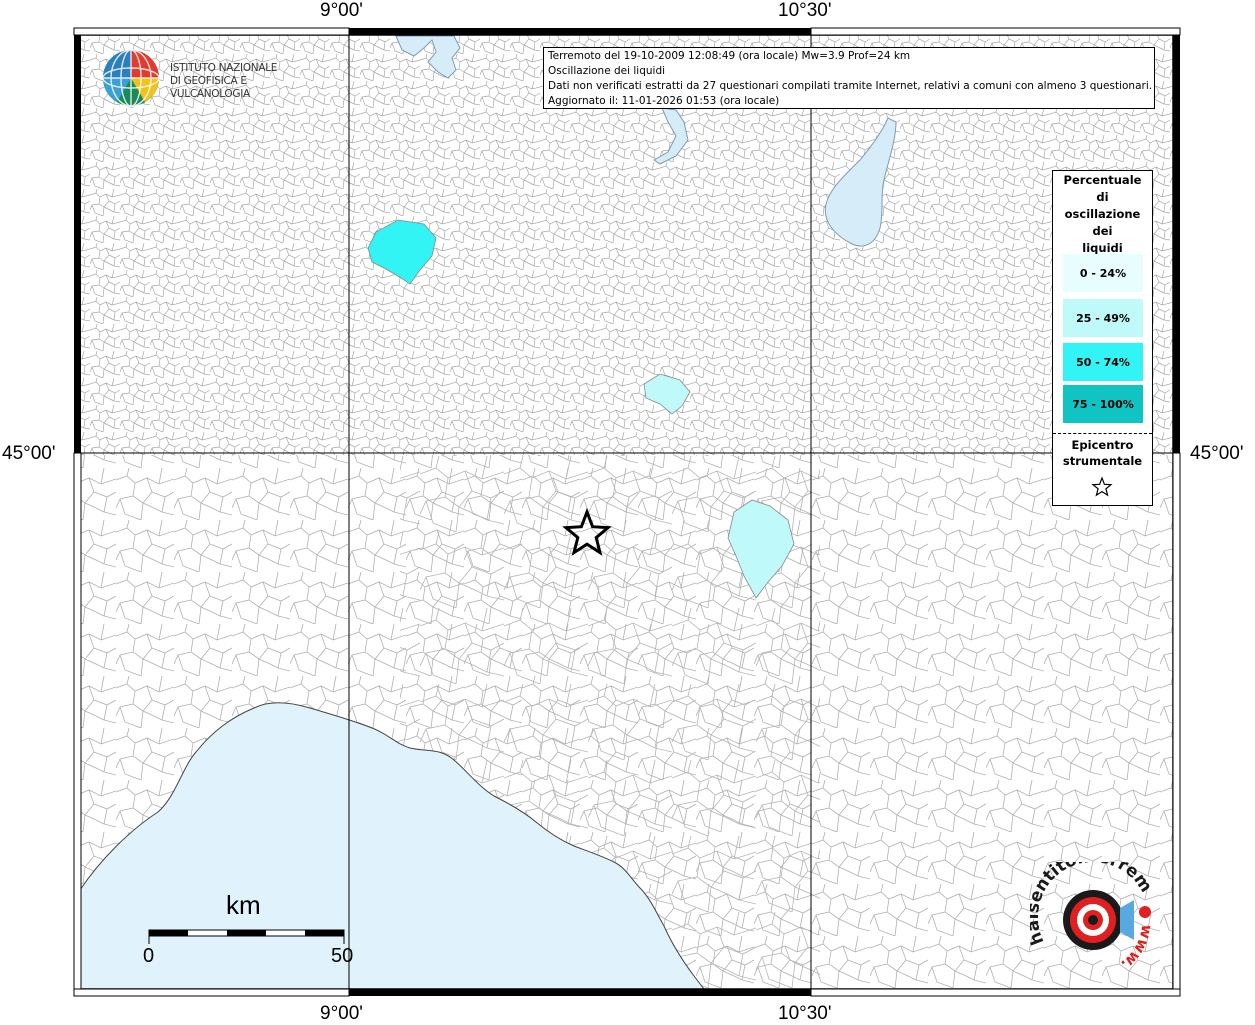 The width and height of the screenshot is (1255, 1025). I want to click on legend-title: Percentuale di oscillazione dei liquidi, so click(1102, 214).